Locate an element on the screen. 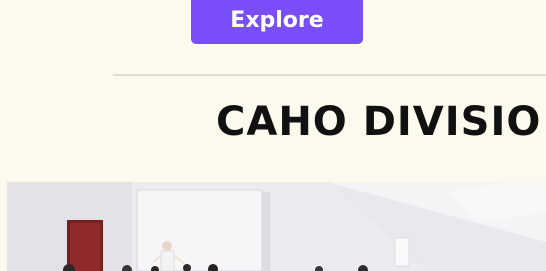  section-title: CAHO DIVISIO is located at coordinates (379, 122).